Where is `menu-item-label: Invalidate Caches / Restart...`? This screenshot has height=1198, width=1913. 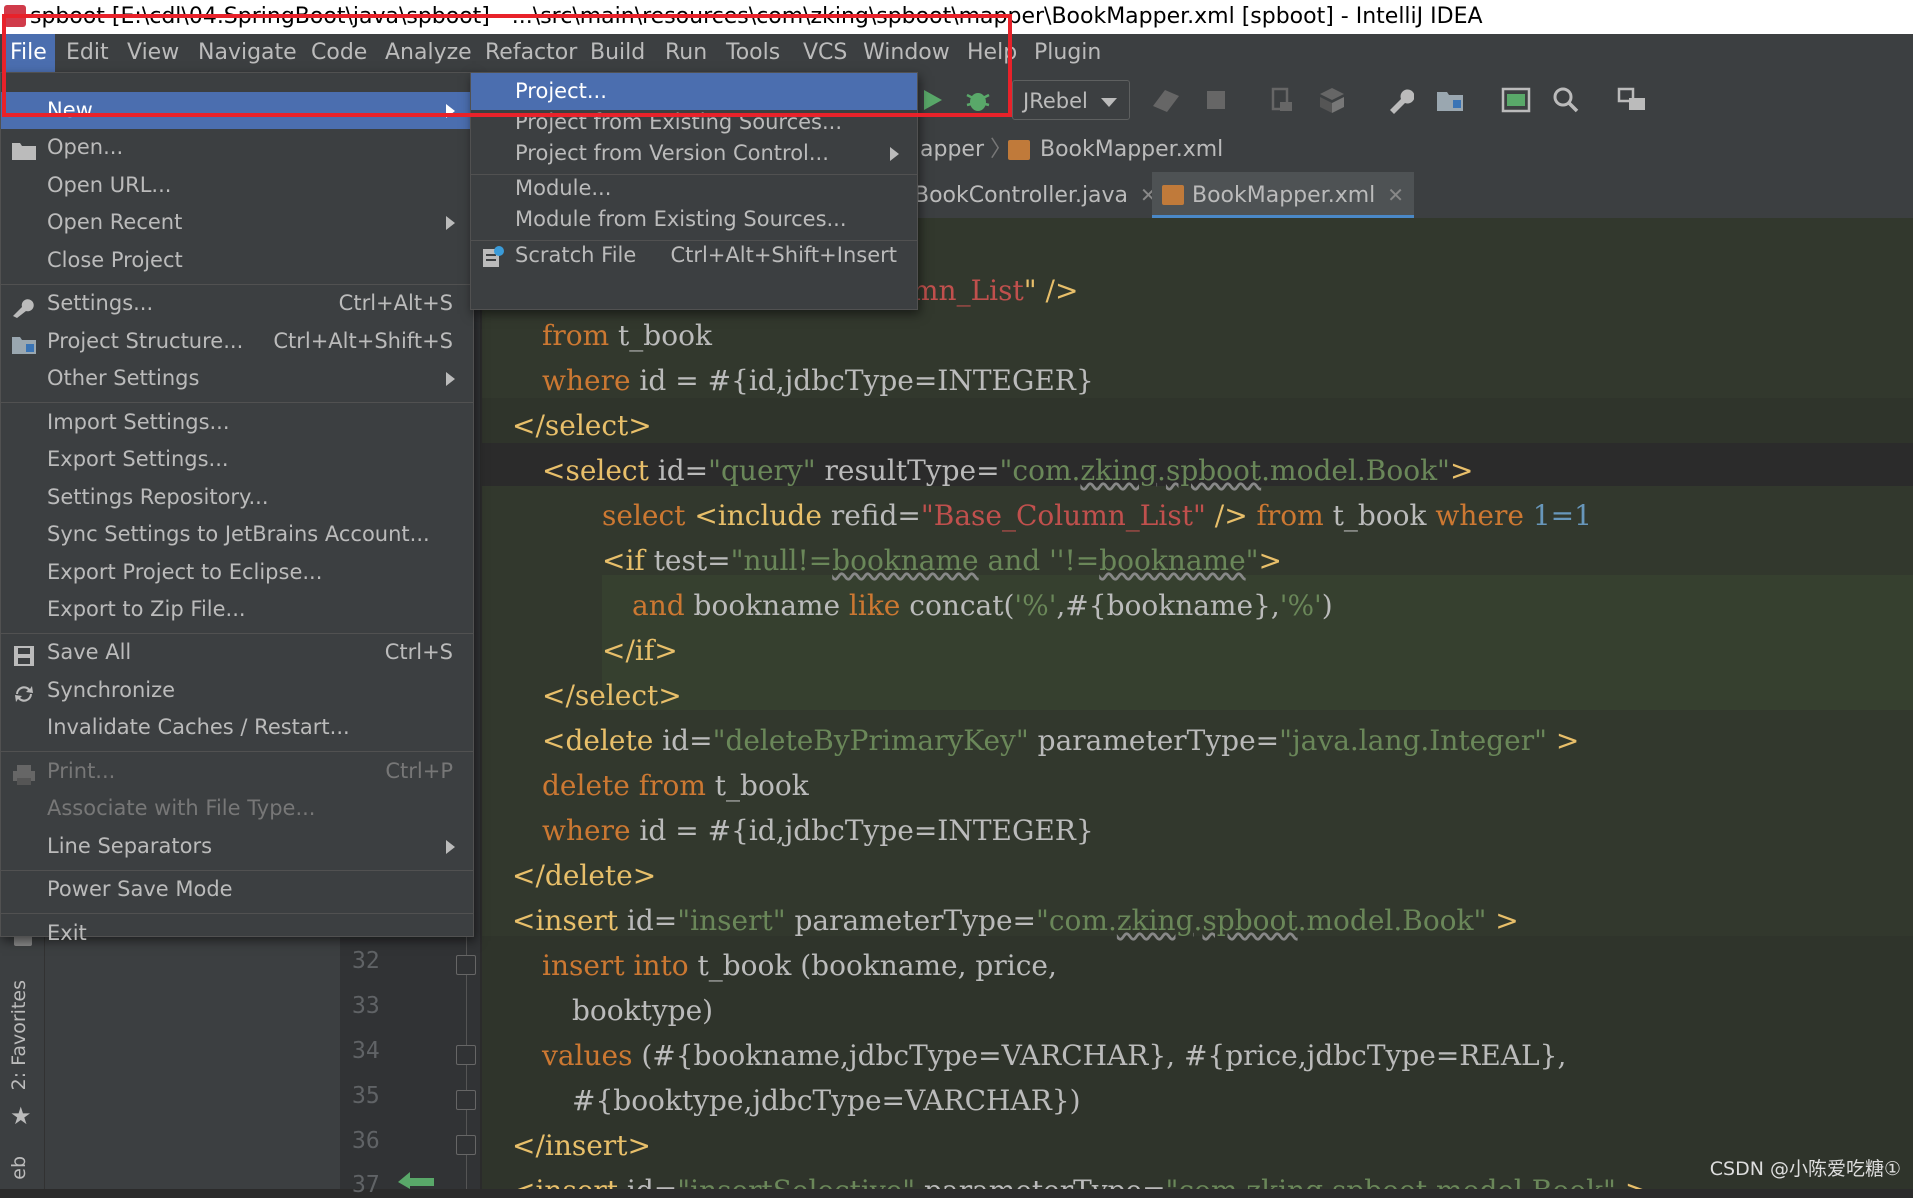
menu-item-label: Invalidate Caches / Restart... is located at coordinates (198, 727).